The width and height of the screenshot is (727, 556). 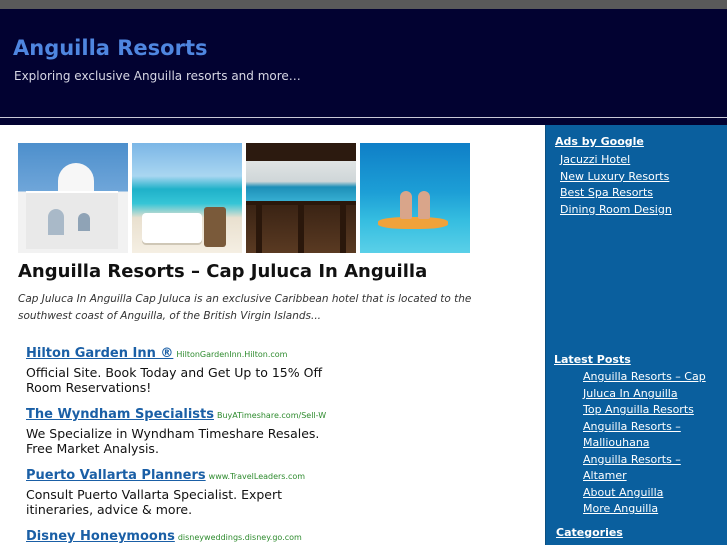 What do you see at coordinates (187, 198) in the screenshot?
I see `resort-photo-beach-dining` at bounding box center [187, 198].